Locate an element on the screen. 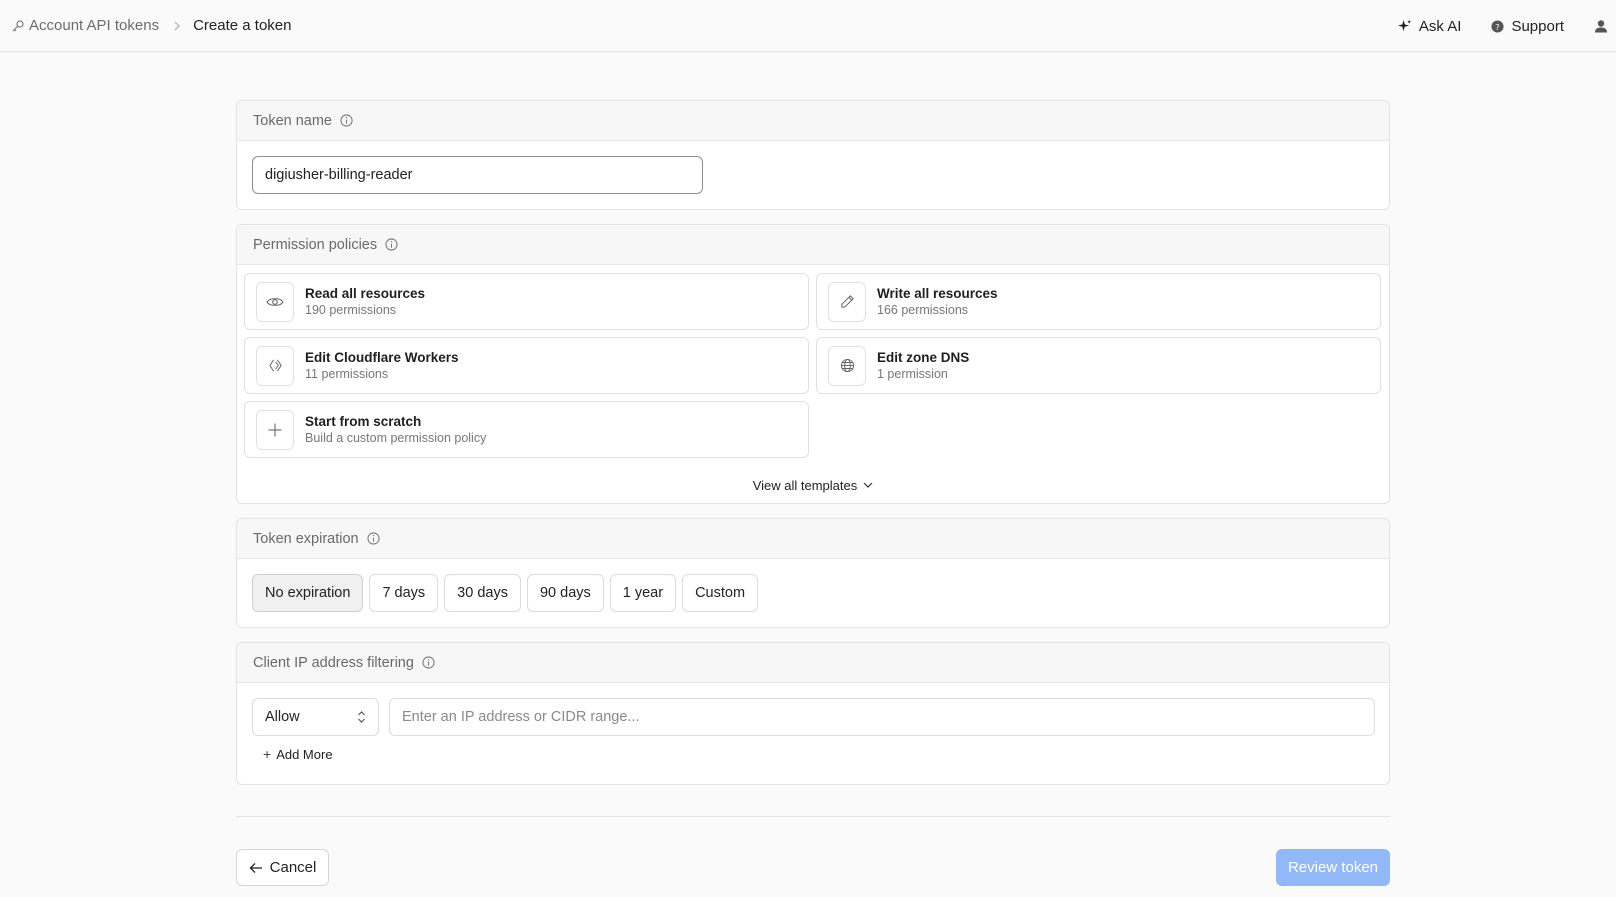 The image size is (1616, 897). view-all-templates-button: View all templates is located at coordinates (813, 485).